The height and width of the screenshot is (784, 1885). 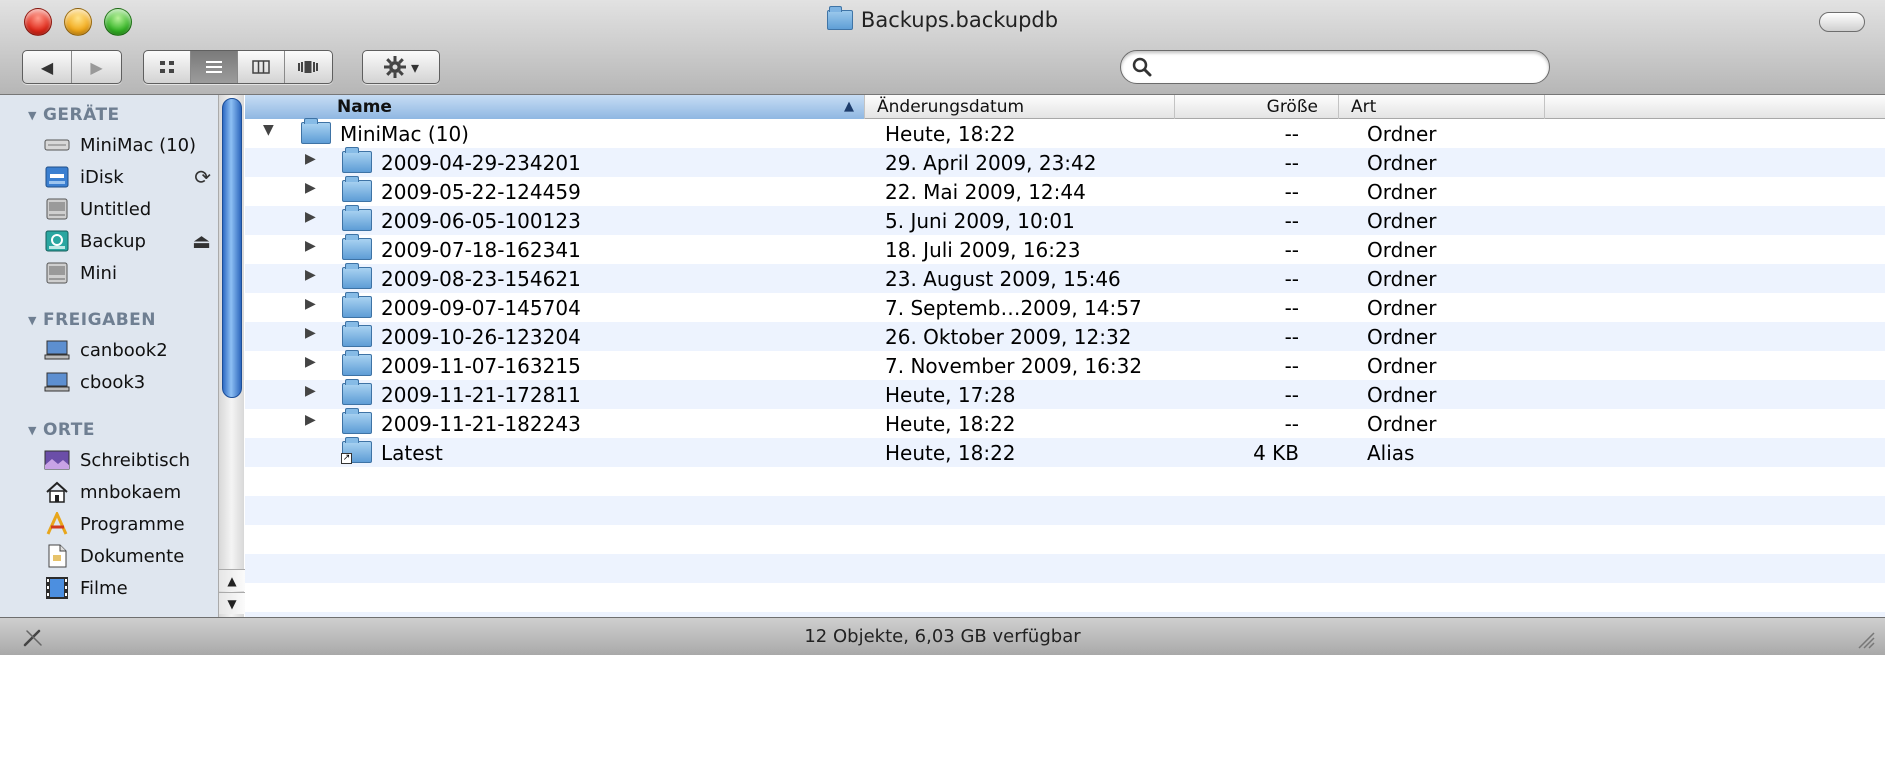 I want to click on window-title-bar: Backups.backupdb, so click(x=942, y=20).